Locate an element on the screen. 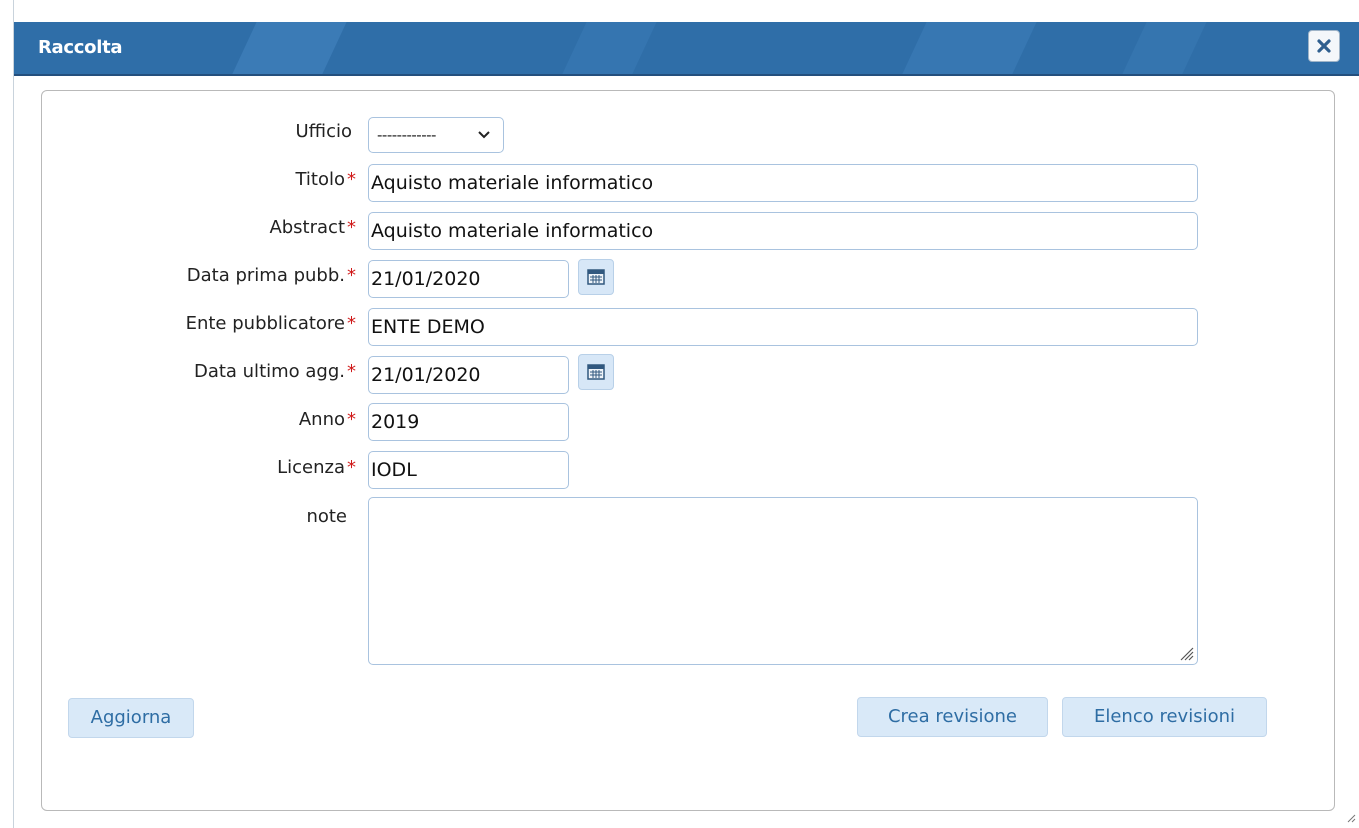 The height and width of the screenshot is (828, 1359). licenza-input: IODL is located at coordinates (468, 470).